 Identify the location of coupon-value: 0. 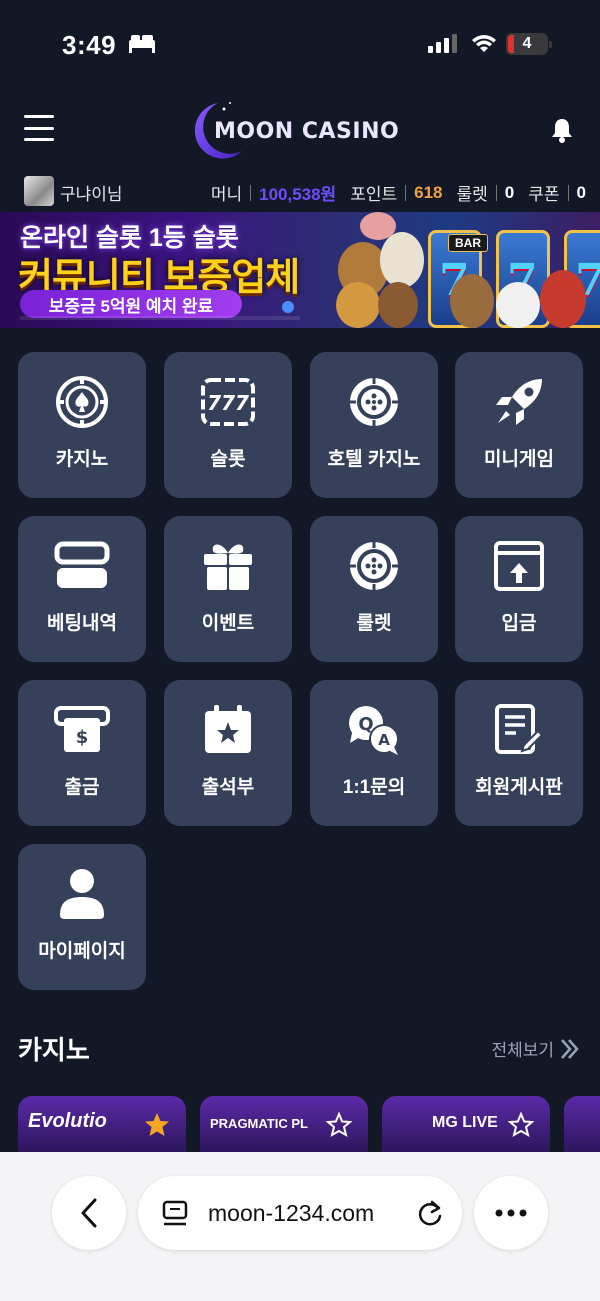
(581, 193).